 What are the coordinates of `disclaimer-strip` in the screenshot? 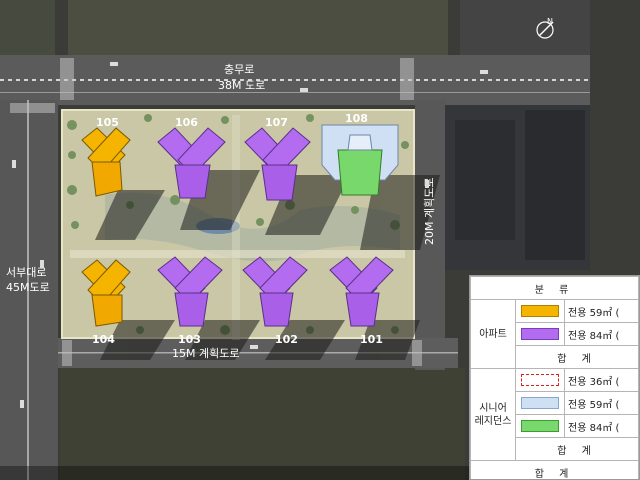 It's located at (234, 473).